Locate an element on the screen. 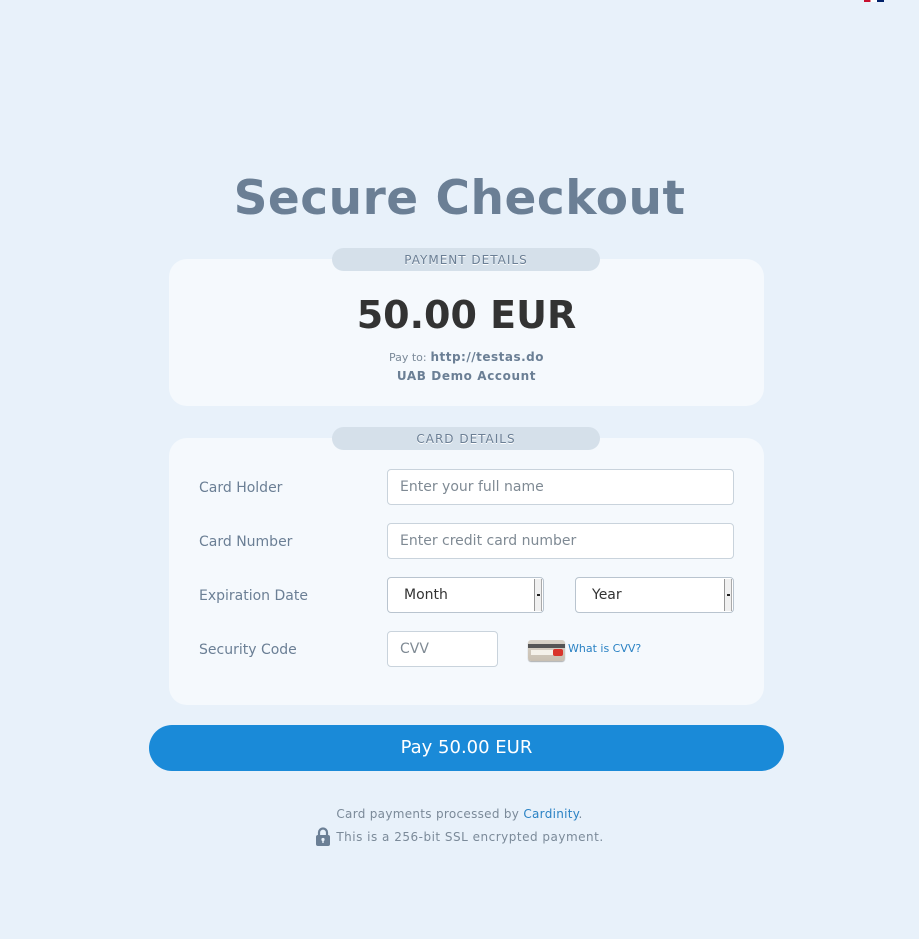 The image size is (919, 939). year-dropdown-arrow-icon is located at coordinates (728, 595).